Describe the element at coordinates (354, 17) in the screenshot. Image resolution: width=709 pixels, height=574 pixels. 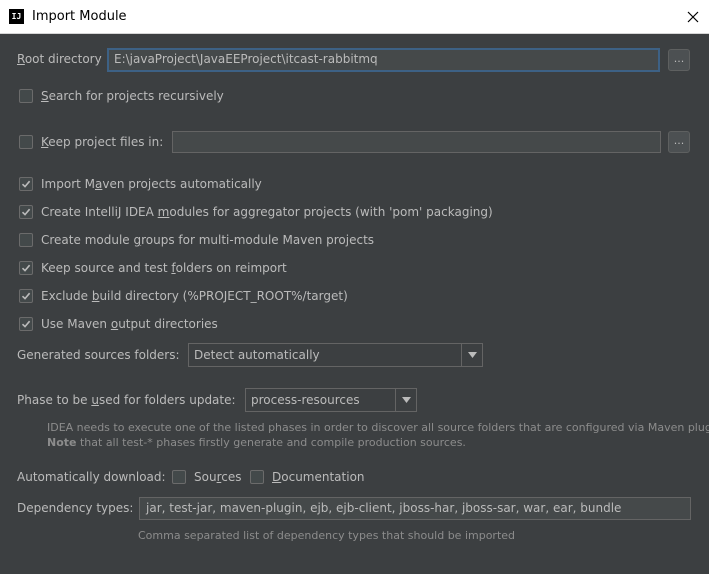
I see `title-bar: IJ Import Module` at that location.